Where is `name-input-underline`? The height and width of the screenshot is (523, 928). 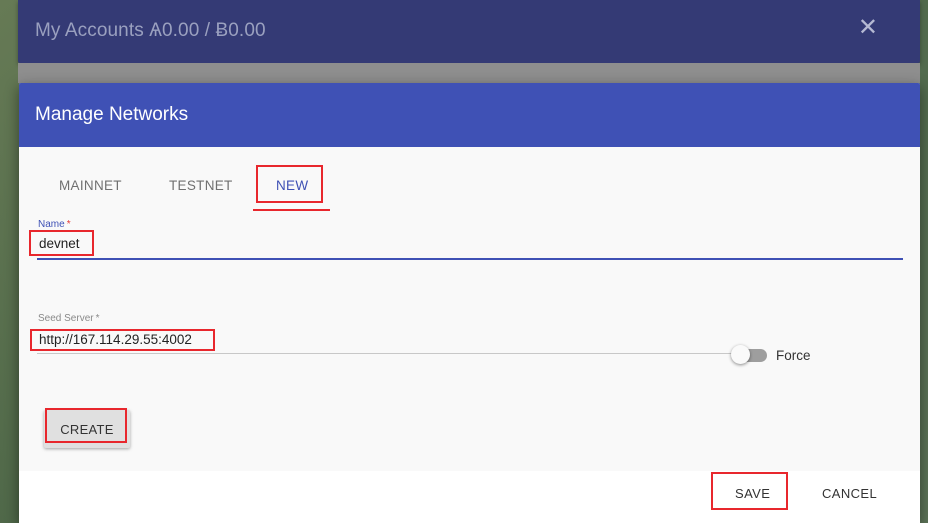 name-input-underline is located at coordinates (470, 259).